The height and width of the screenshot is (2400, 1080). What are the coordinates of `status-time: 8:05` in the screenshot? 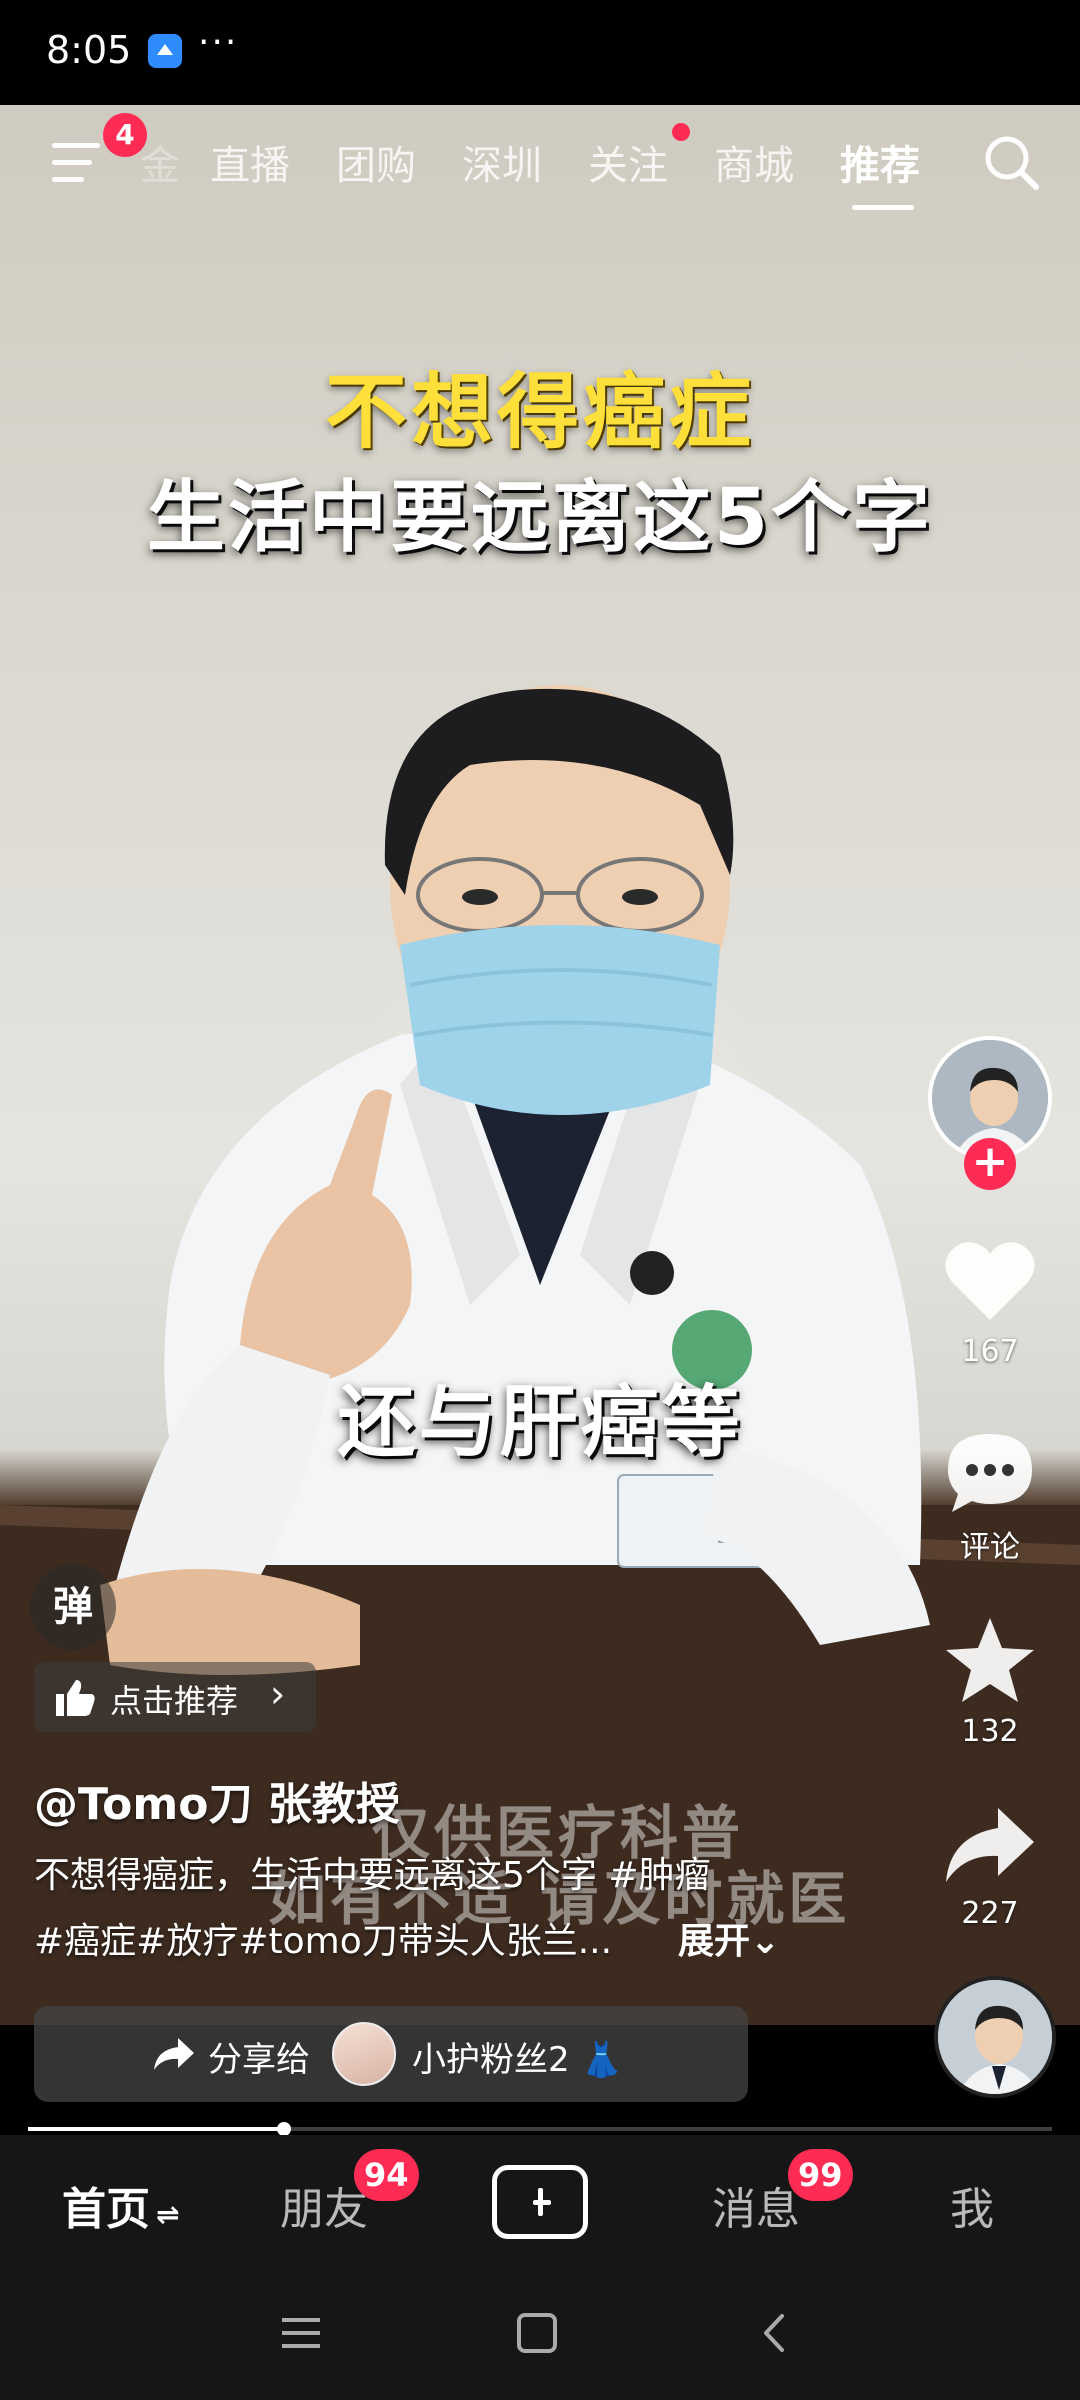 It's located at (89, 50).